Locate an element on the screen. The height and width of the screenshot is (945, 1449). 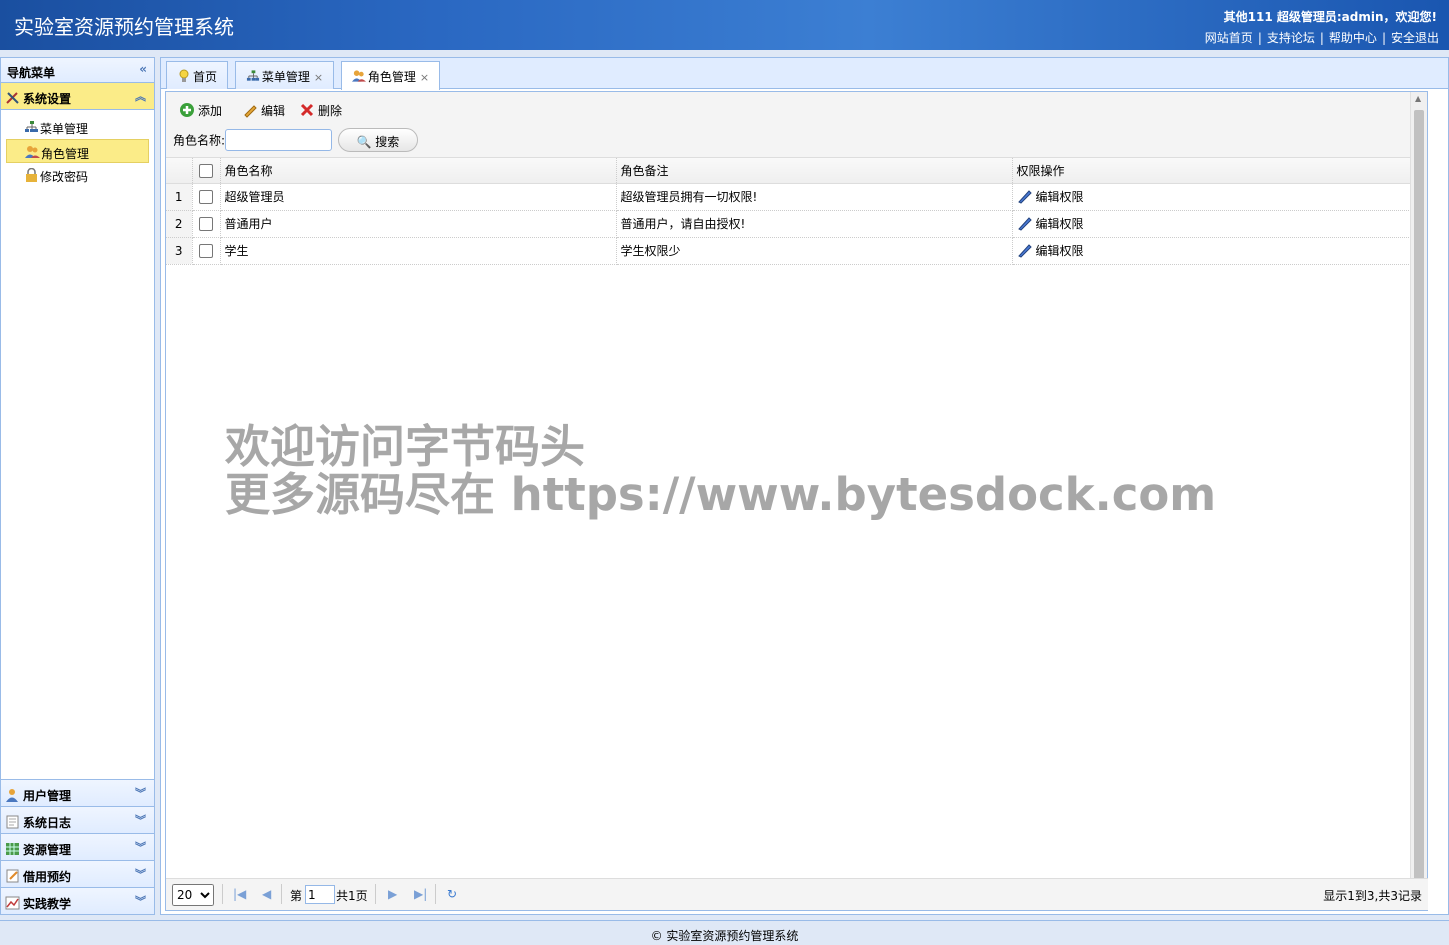
sidebar-group-resource-management: 资源管理 ︾ is located at coordinates (77, 846).